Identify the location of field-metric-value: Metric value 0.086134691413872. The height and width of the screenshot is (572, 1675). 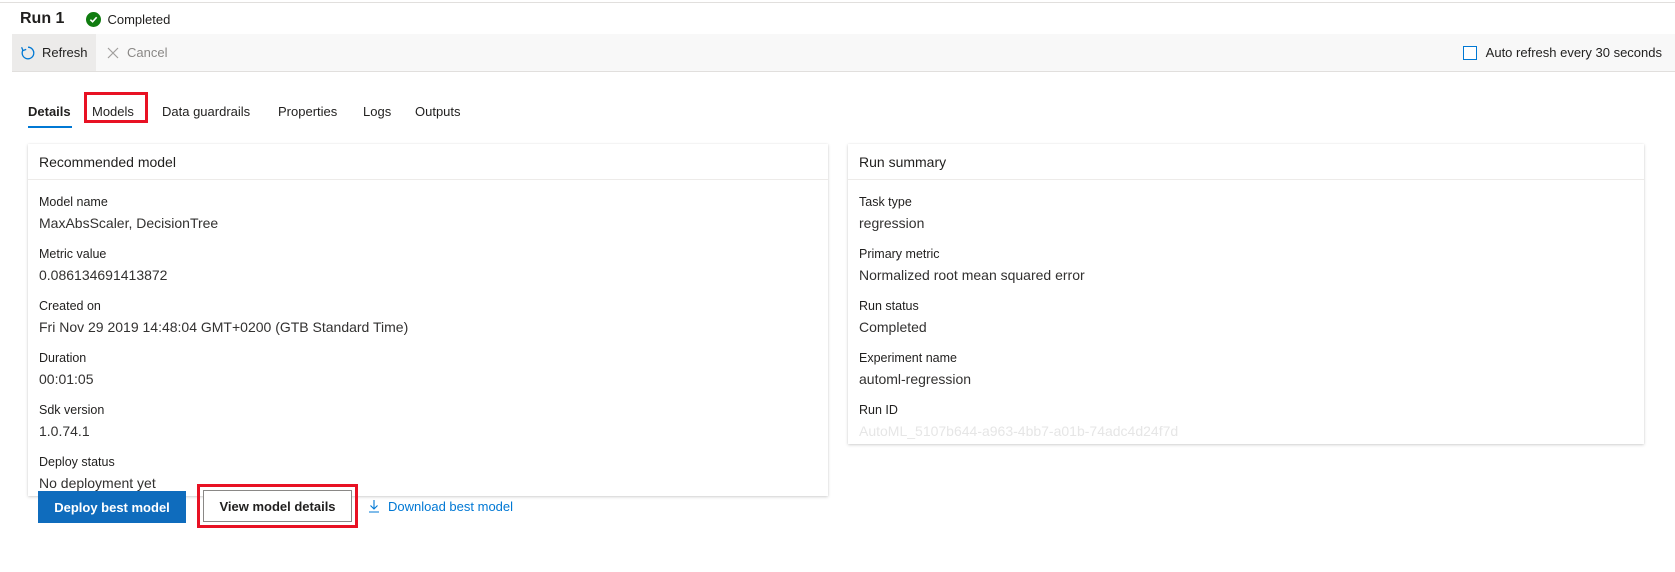
(103, 265).